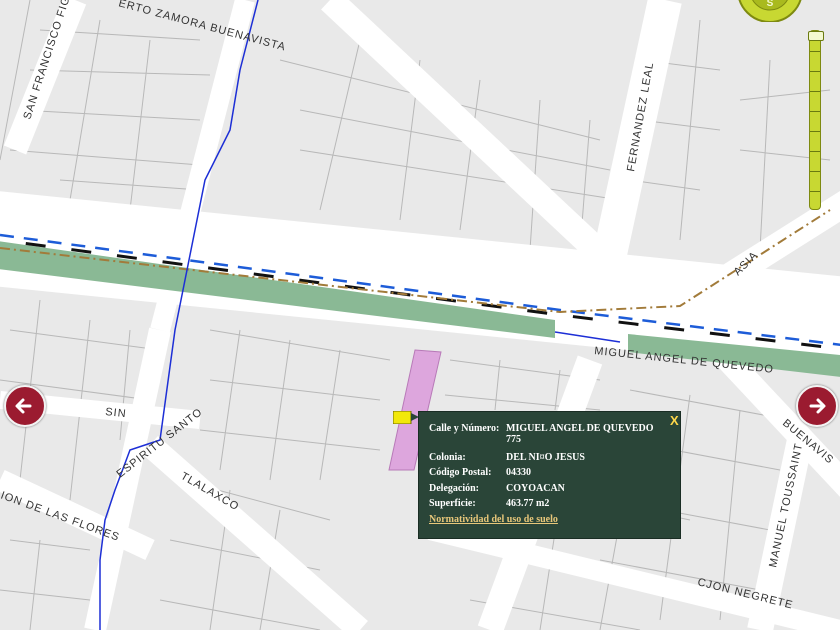 The width and height of the screenshot is (840, 630). I want to click on popup-label: Calle y Número:, so click(464, 428).